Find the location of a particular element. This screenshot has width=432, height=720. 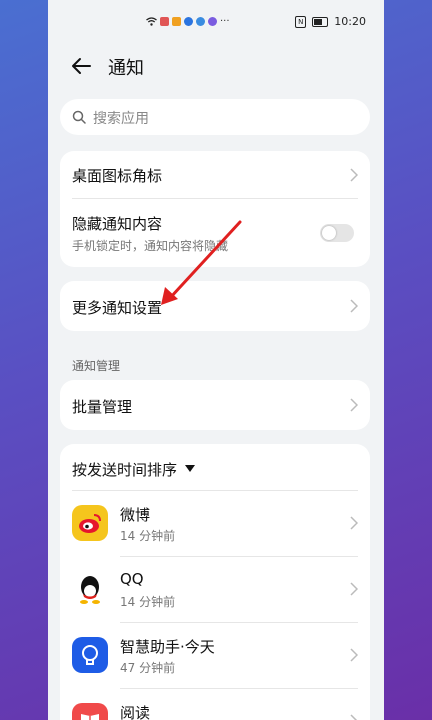

batch-card: 批量管理 is located at coordinates (215, 405).